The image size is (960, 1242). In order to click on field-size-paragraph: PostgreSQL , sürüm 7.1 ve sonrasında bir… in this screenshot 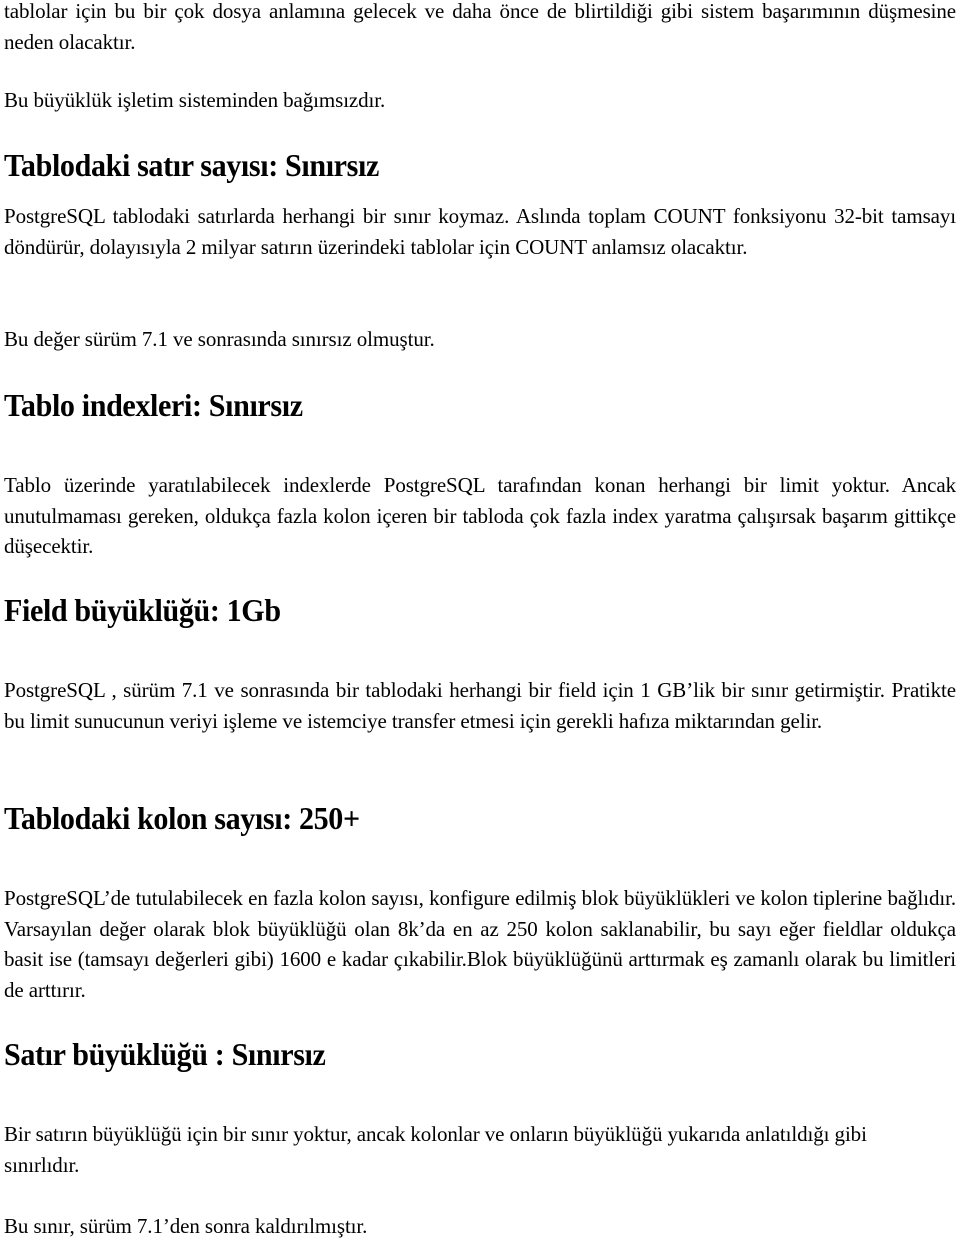, I will do `click(480, 705)`.